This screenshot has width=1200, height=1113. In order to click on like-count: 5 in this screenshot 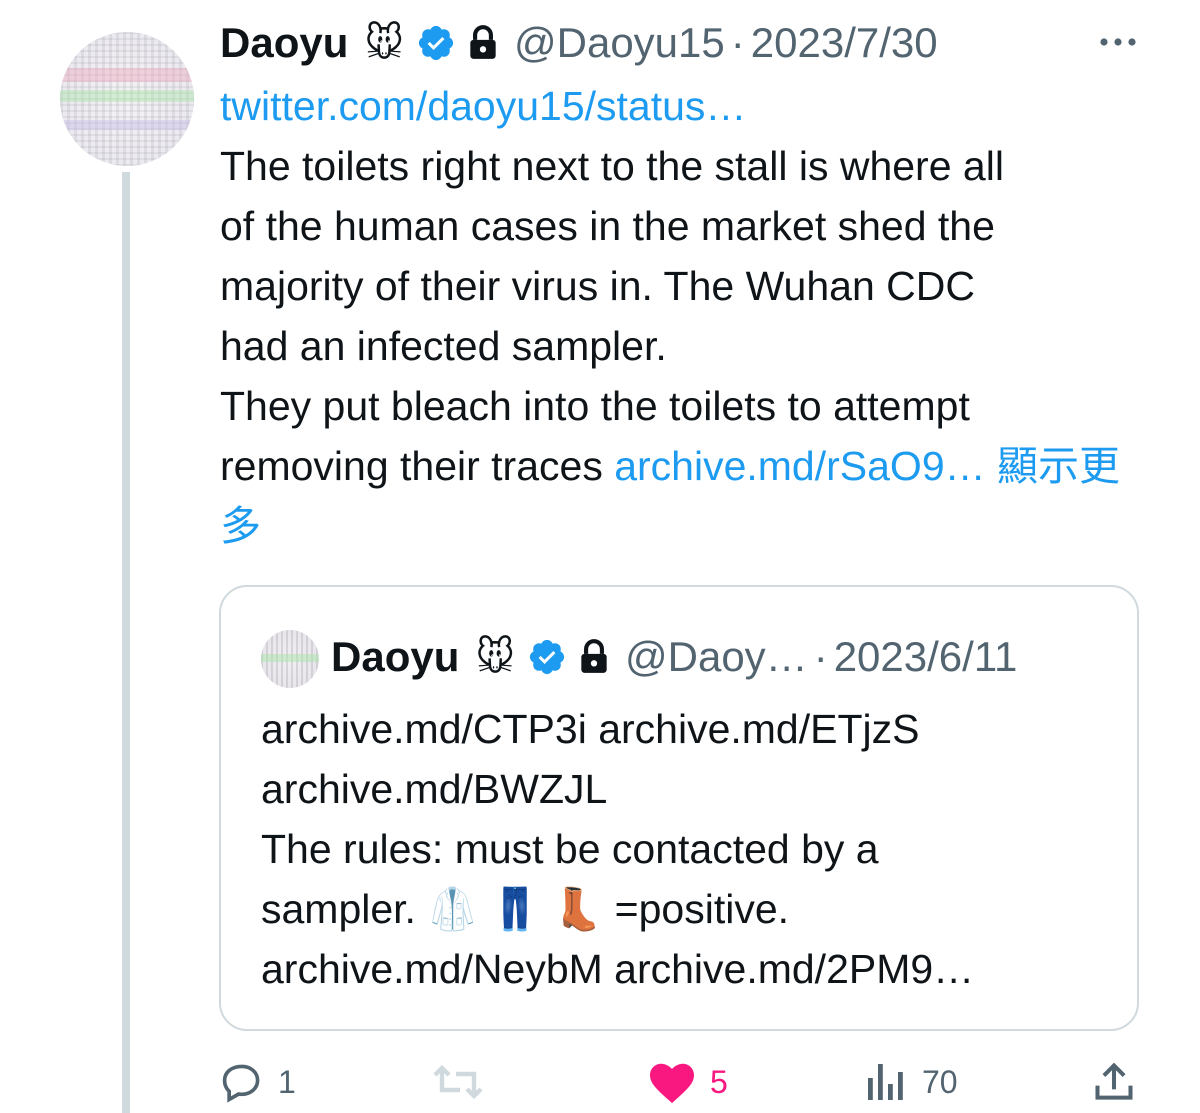, I will do `click(719, 1081)`.